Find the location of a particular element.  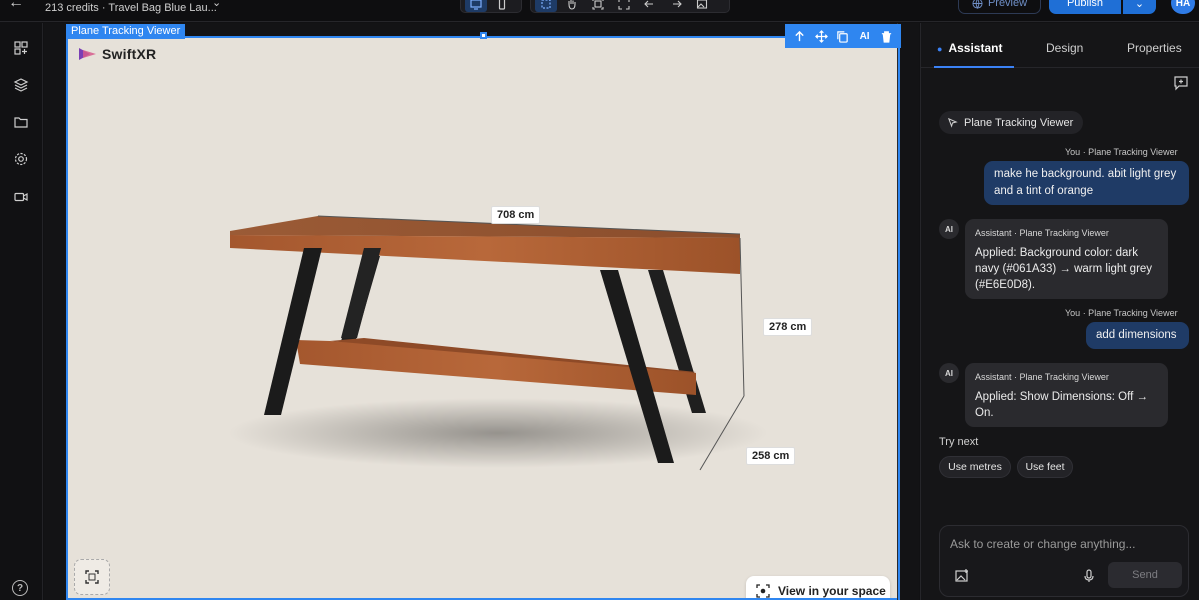

device-toggle-group is located at coordinates (491, 6).